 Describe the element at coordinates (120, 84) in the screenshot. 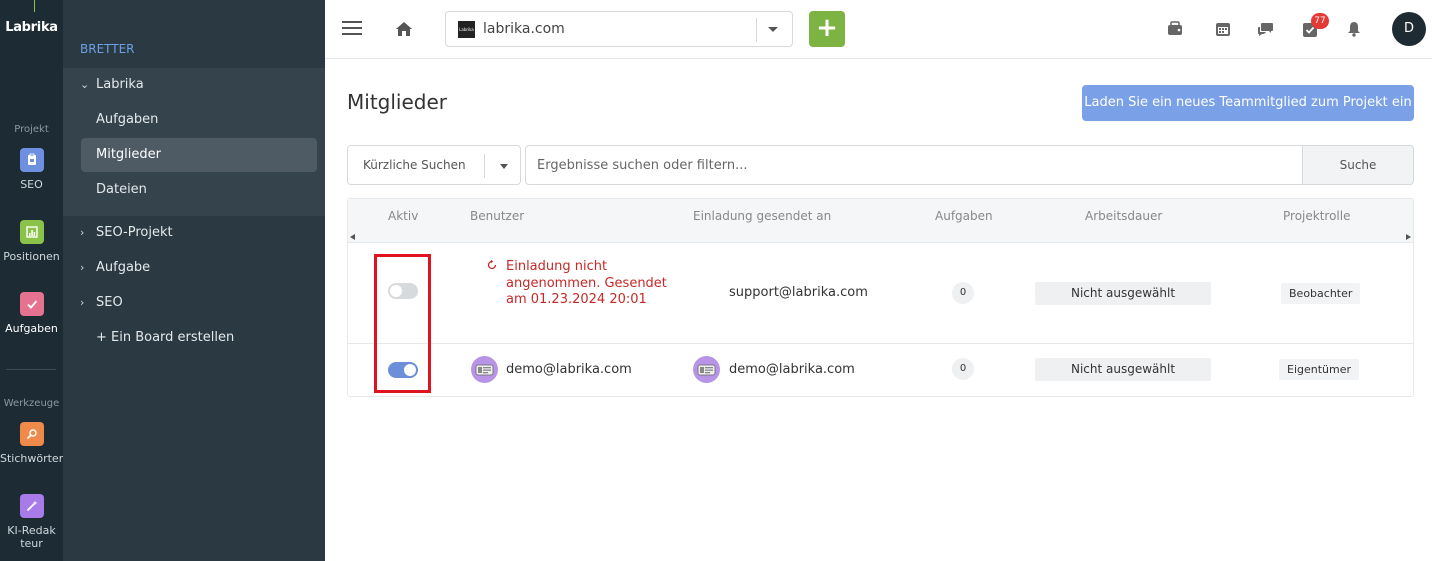

I see `board-label: Labrika` at that location.